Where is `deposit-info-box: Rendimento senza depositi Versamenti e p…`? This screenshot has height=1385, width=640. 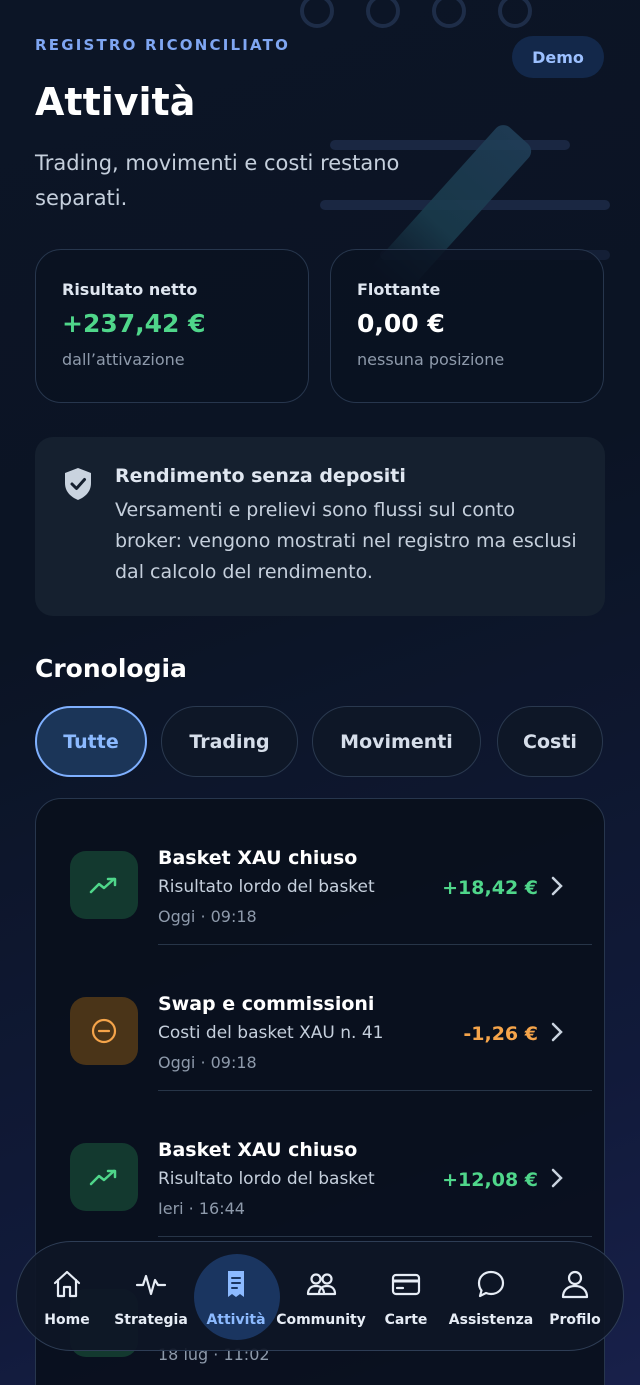
deposit-info-box: Rendimento senza depositi Versamenti e p… is located at coordinates (320, 526).